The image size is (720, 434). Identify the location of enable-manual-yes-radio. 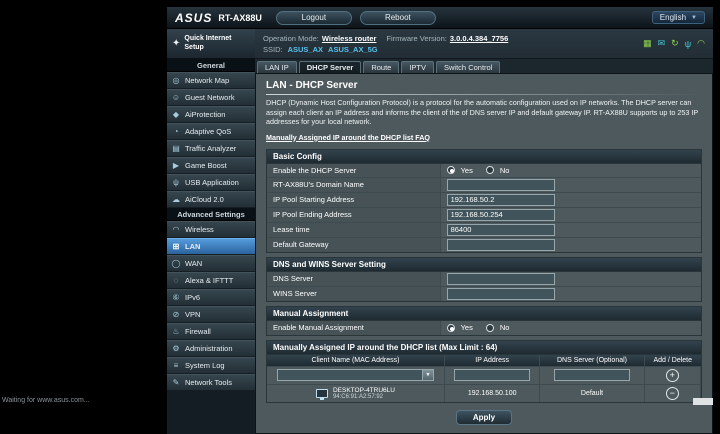
(450, 327).